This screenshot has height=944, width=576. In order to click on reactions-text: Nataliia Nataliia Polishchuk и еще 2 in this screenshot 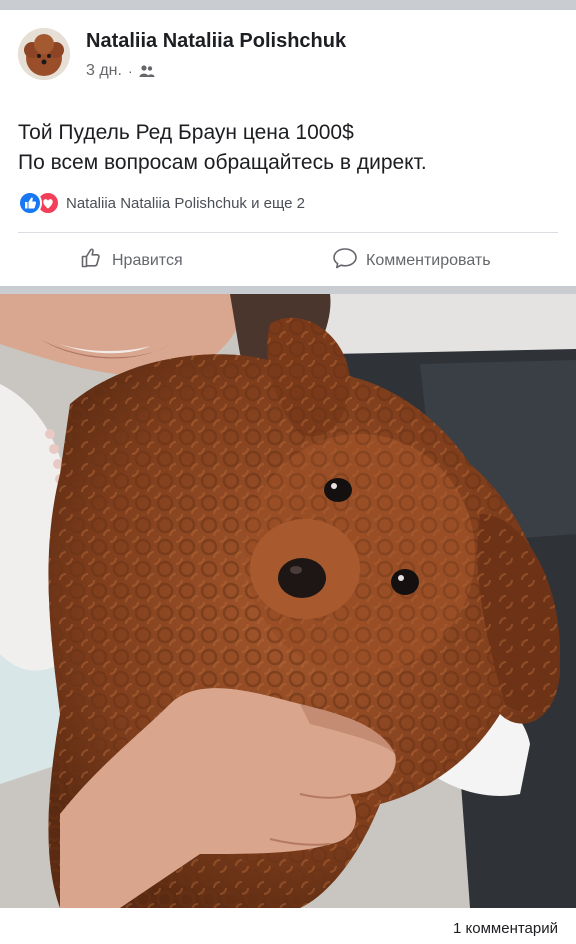, I will do `click(186, 203)`.